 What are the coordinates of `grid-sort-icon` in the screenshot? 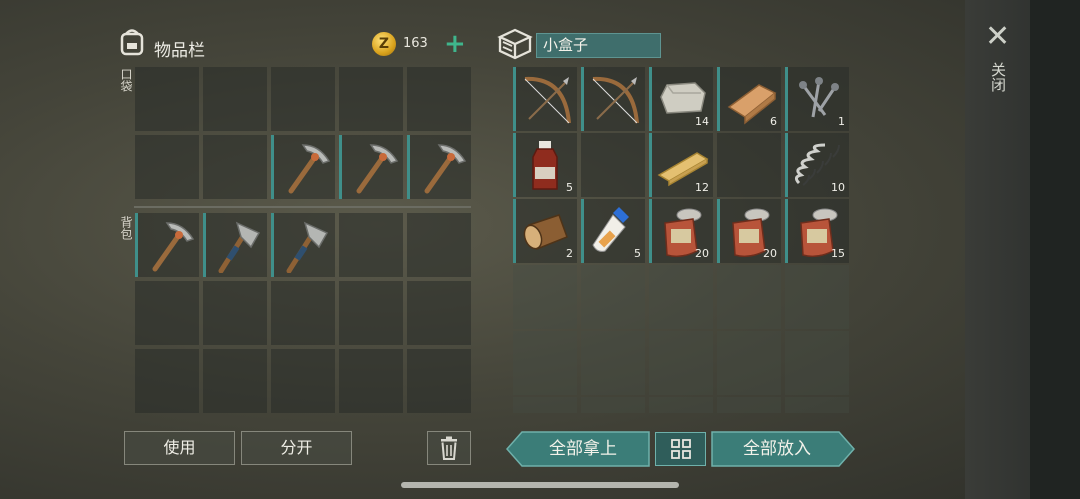 It's located at (680, 449).